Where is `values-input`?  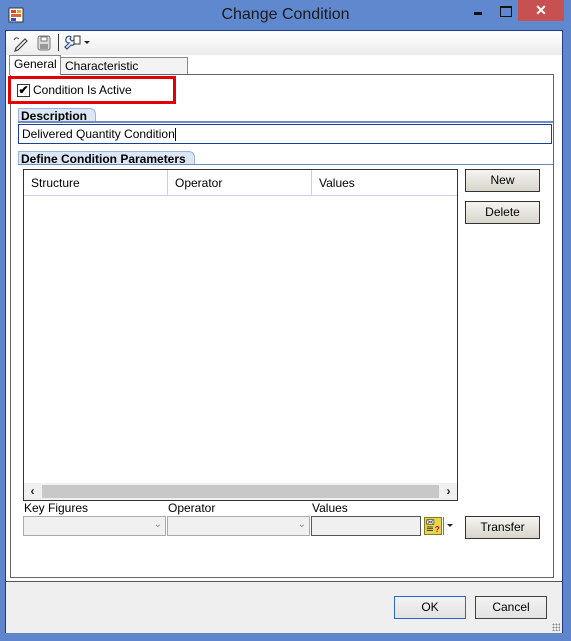
values-input is located at coordinates (366, 526).